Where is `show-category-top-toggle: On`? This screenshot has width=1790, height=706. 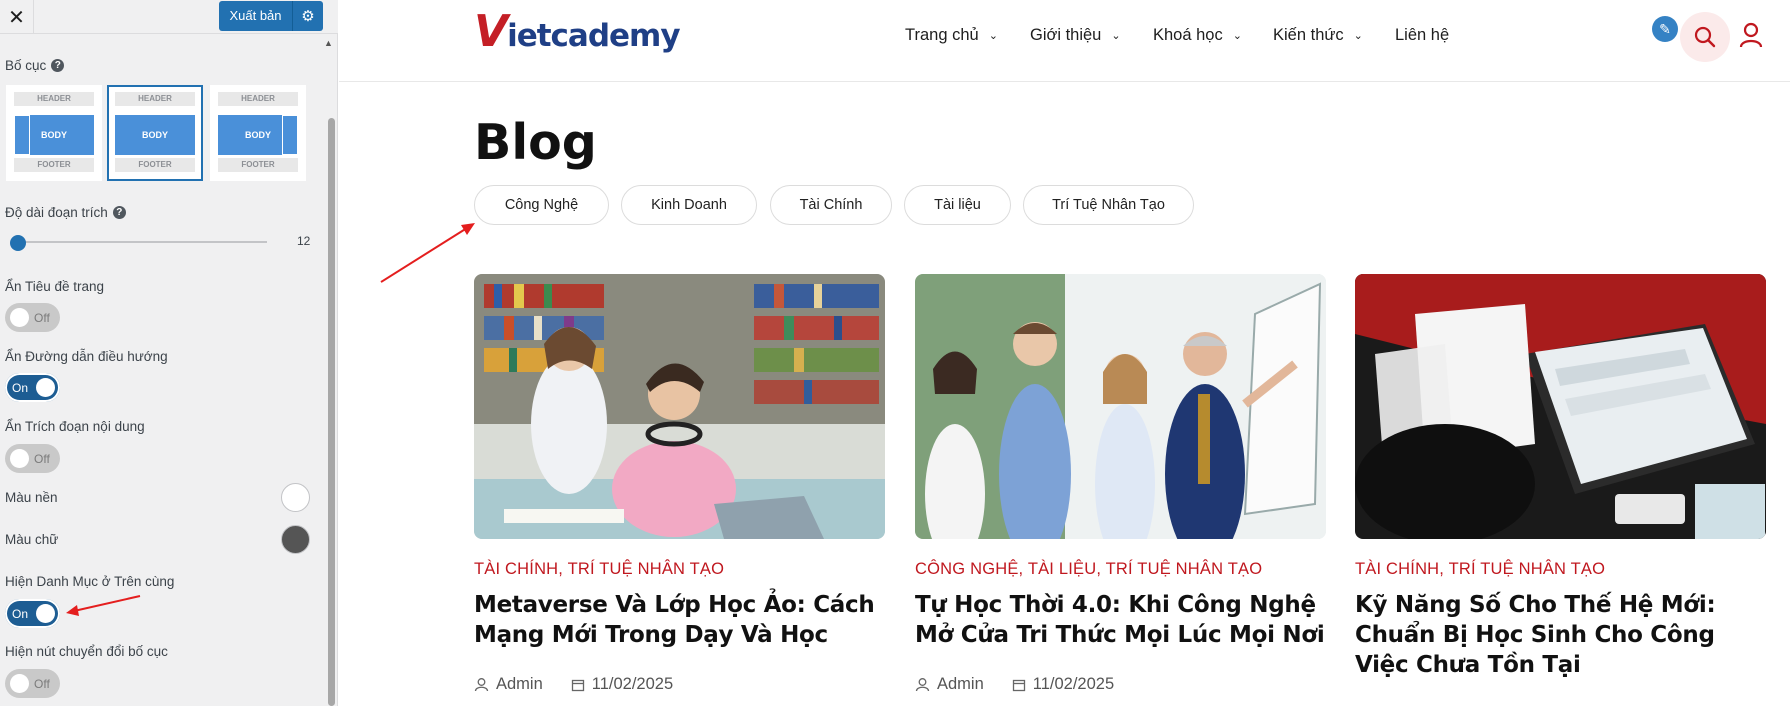
show-category-top-toggle: On is located at coordinates (32, 613).